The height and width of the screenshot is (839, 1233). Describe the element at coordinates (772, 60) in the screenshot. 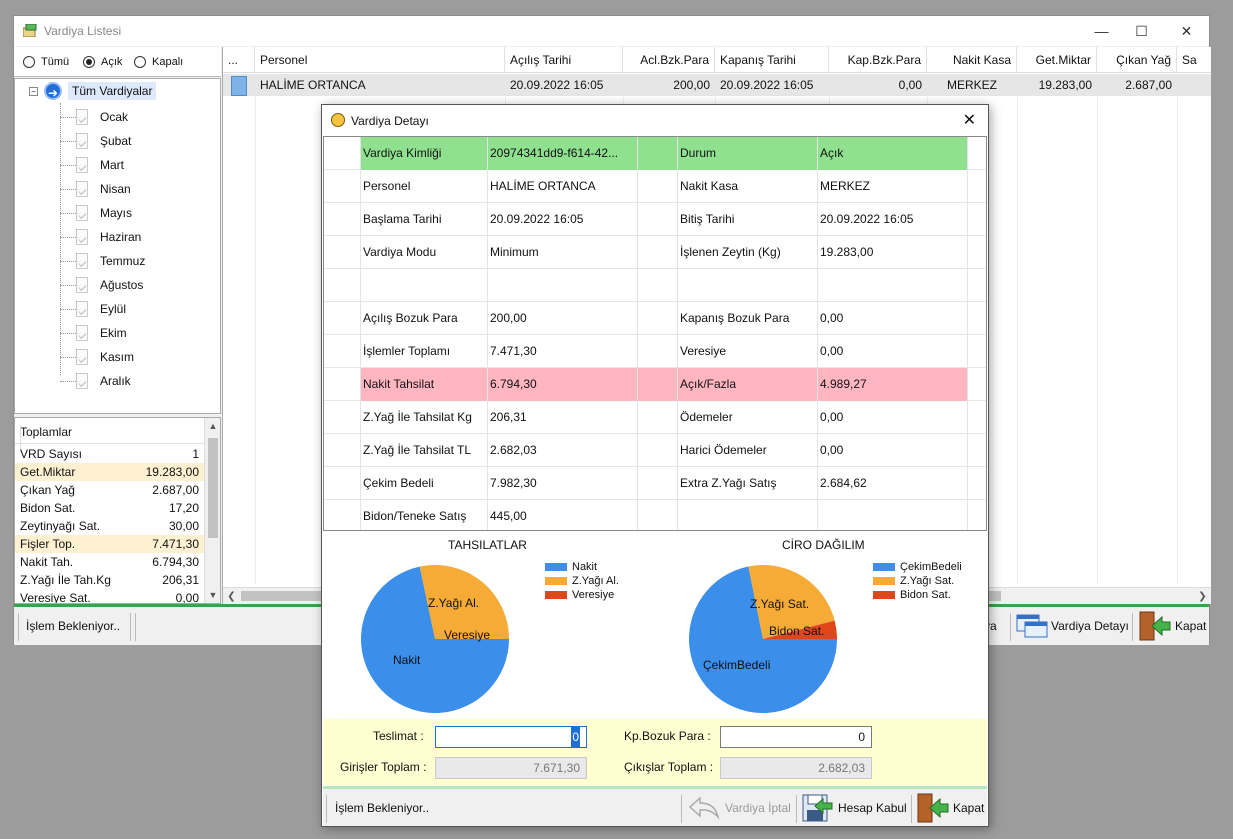

I see `grid-header-cell: Kapanış Tarihi` at that location.